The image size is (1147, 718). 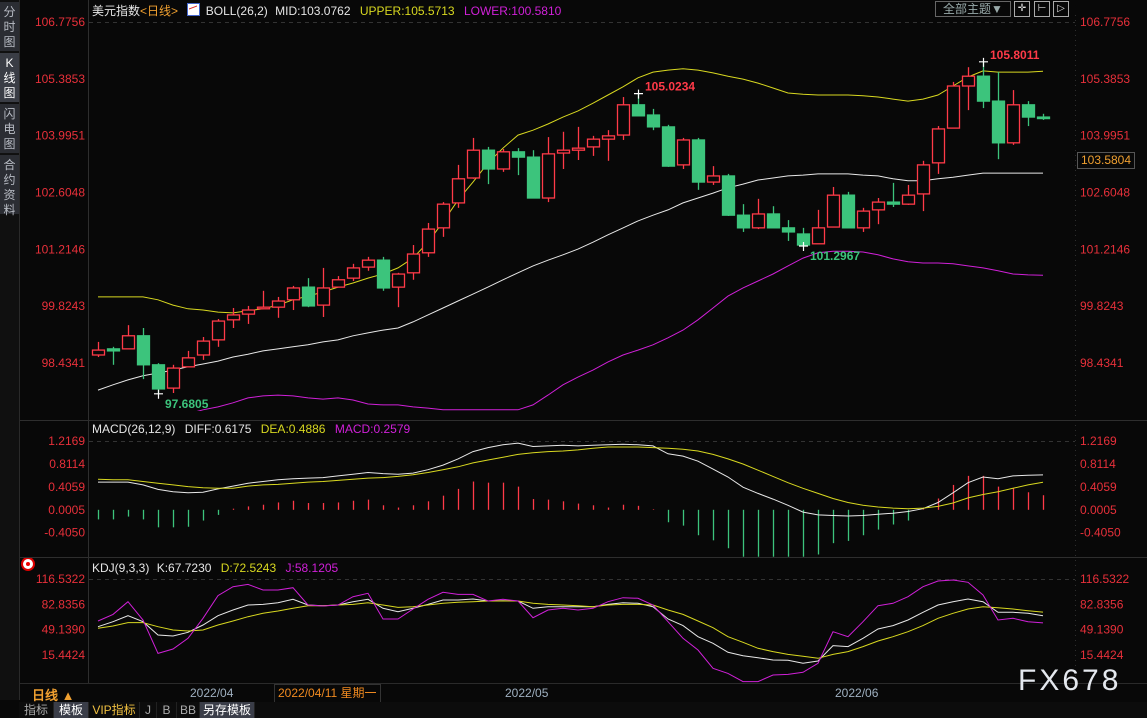 I want to click on right-price-tick: 106.7756, so click(x=1105, y=22).